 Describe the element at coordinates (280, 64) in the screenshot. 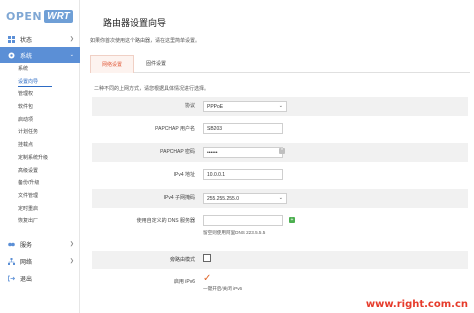

I see `tab-bar: 网络设置 固件设置` at that location.